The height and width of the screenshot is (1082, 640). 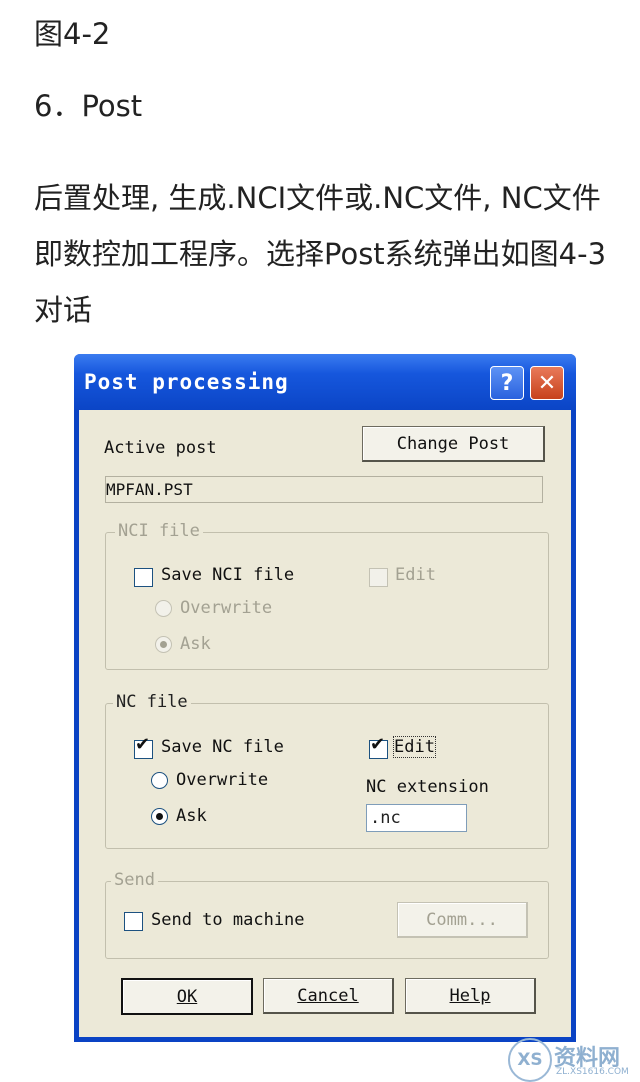 I want to click on ok-button: OK, so click(x=187, y=996).